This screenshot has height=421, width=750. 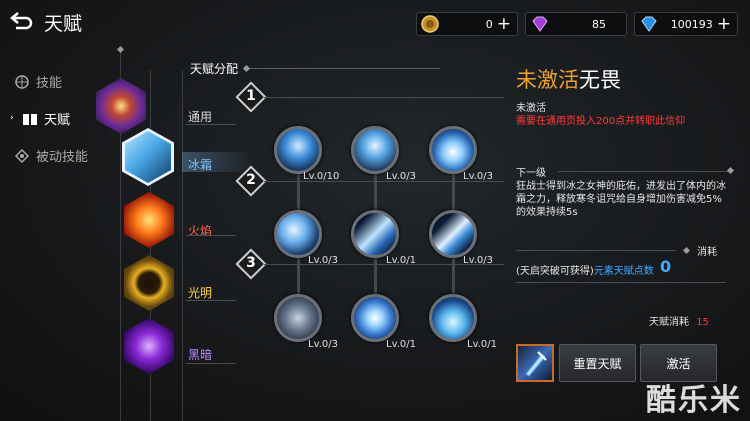 What do you see at coordinates (694, 400) in the screenshot?
I see `watermark: 酷乐米` at bounding box center [694, 400].